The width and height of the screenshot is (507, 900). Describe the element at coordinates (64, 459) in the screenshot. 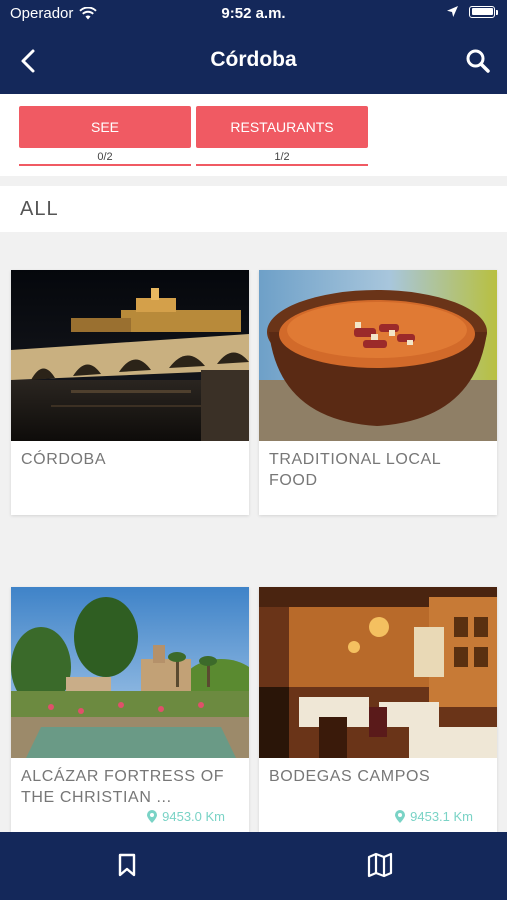

I see `card-cordoba-title: CÓRDOBA` at that location.